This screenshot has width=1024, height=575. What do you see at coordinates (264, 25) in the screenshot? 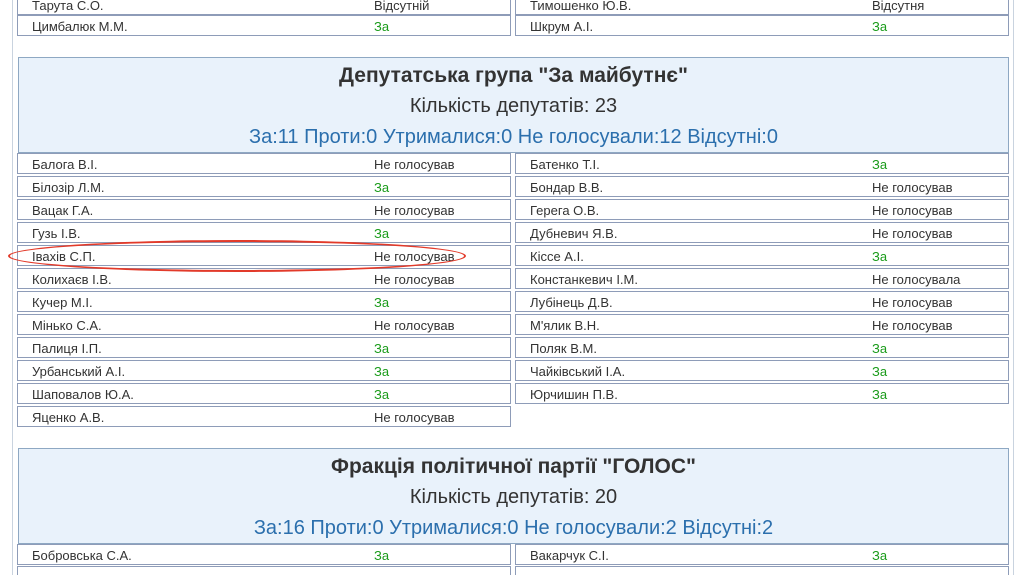
I see `table-row: Цимбалюк М.М. За` at bounding box center [264, 25].